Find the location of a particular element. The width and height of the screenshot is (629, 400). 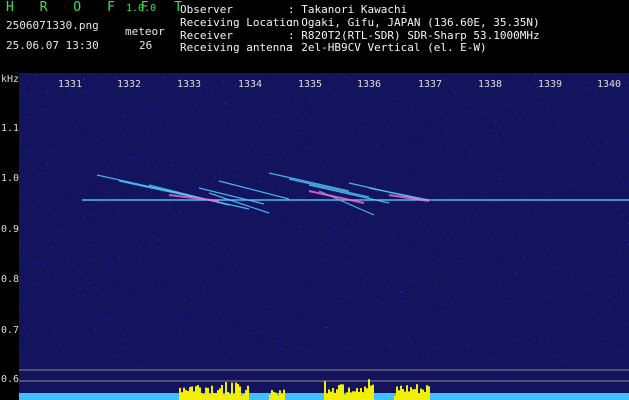

y-tick-label: 0.9 is located at coordinates (10, 229).